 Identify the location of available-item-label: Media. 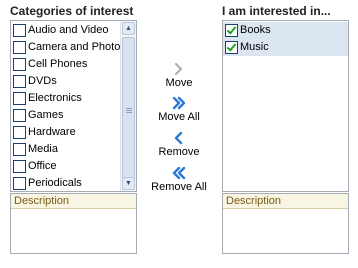
(43, 149).